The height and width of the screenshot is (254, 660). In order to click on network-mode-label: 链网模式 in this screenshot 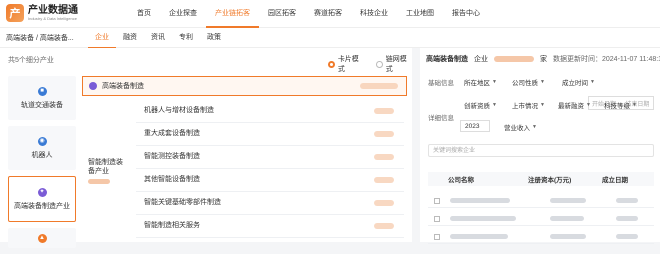, I will do `click(396, 64)`.